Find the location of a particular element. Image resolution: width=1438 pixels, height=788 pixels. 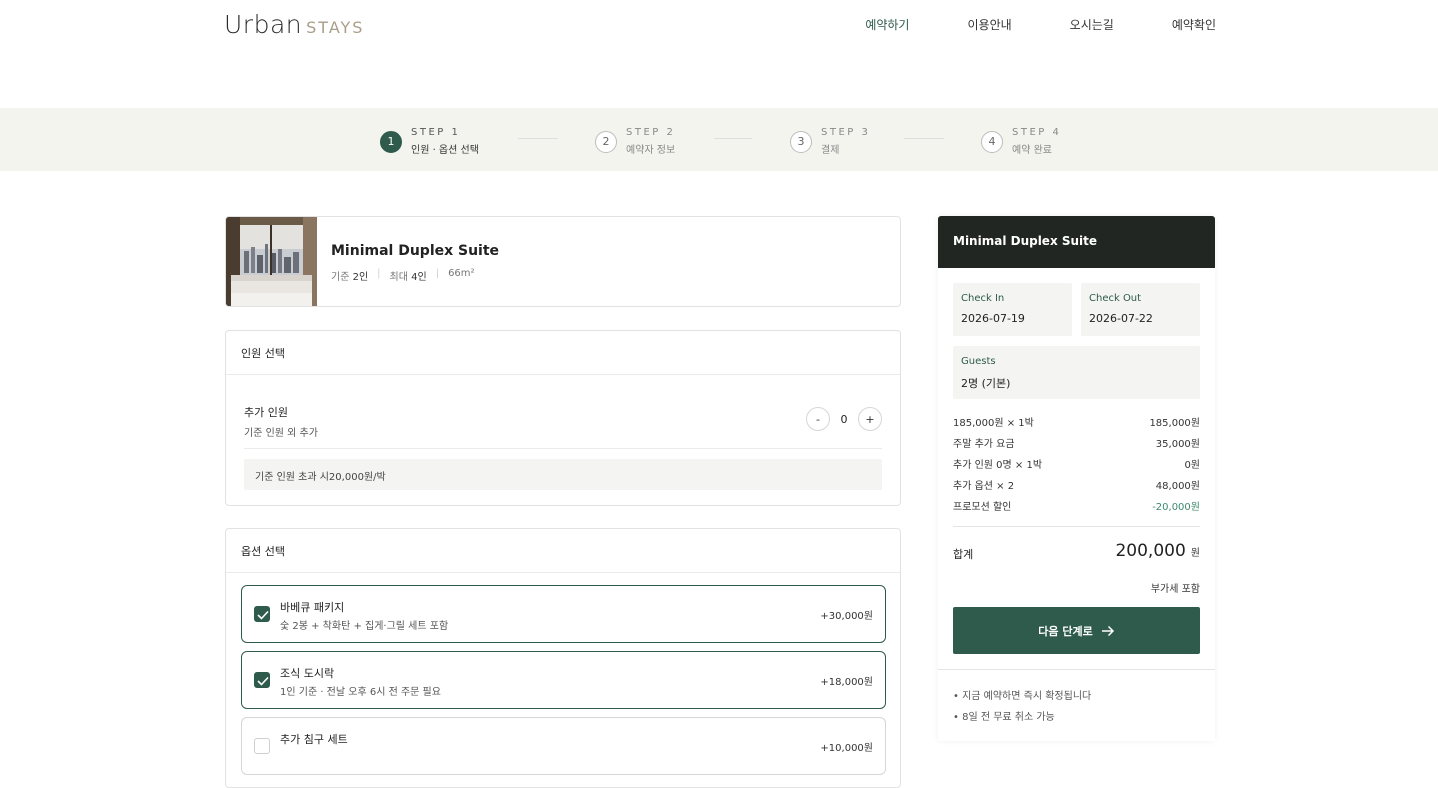

option-description: 1인 기준 · 전날 오후 6시 전 주문 필요 is located at coordinates (360, 692).